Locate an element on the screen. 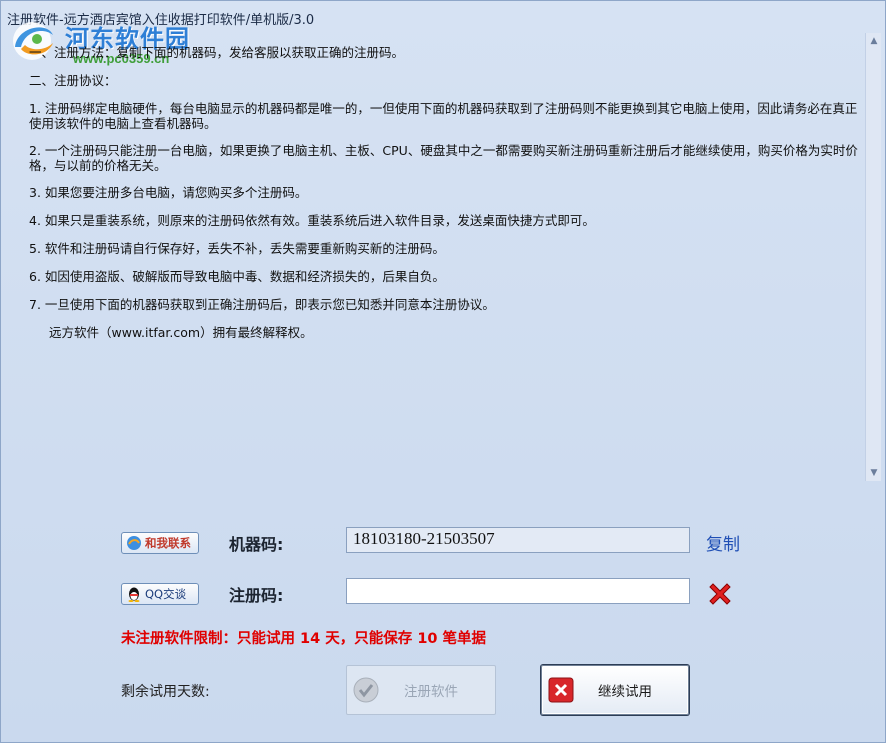 This screenshot has width=886, height=743. copy-machine-code-link: 复制 is located at coordinates (723, 542).